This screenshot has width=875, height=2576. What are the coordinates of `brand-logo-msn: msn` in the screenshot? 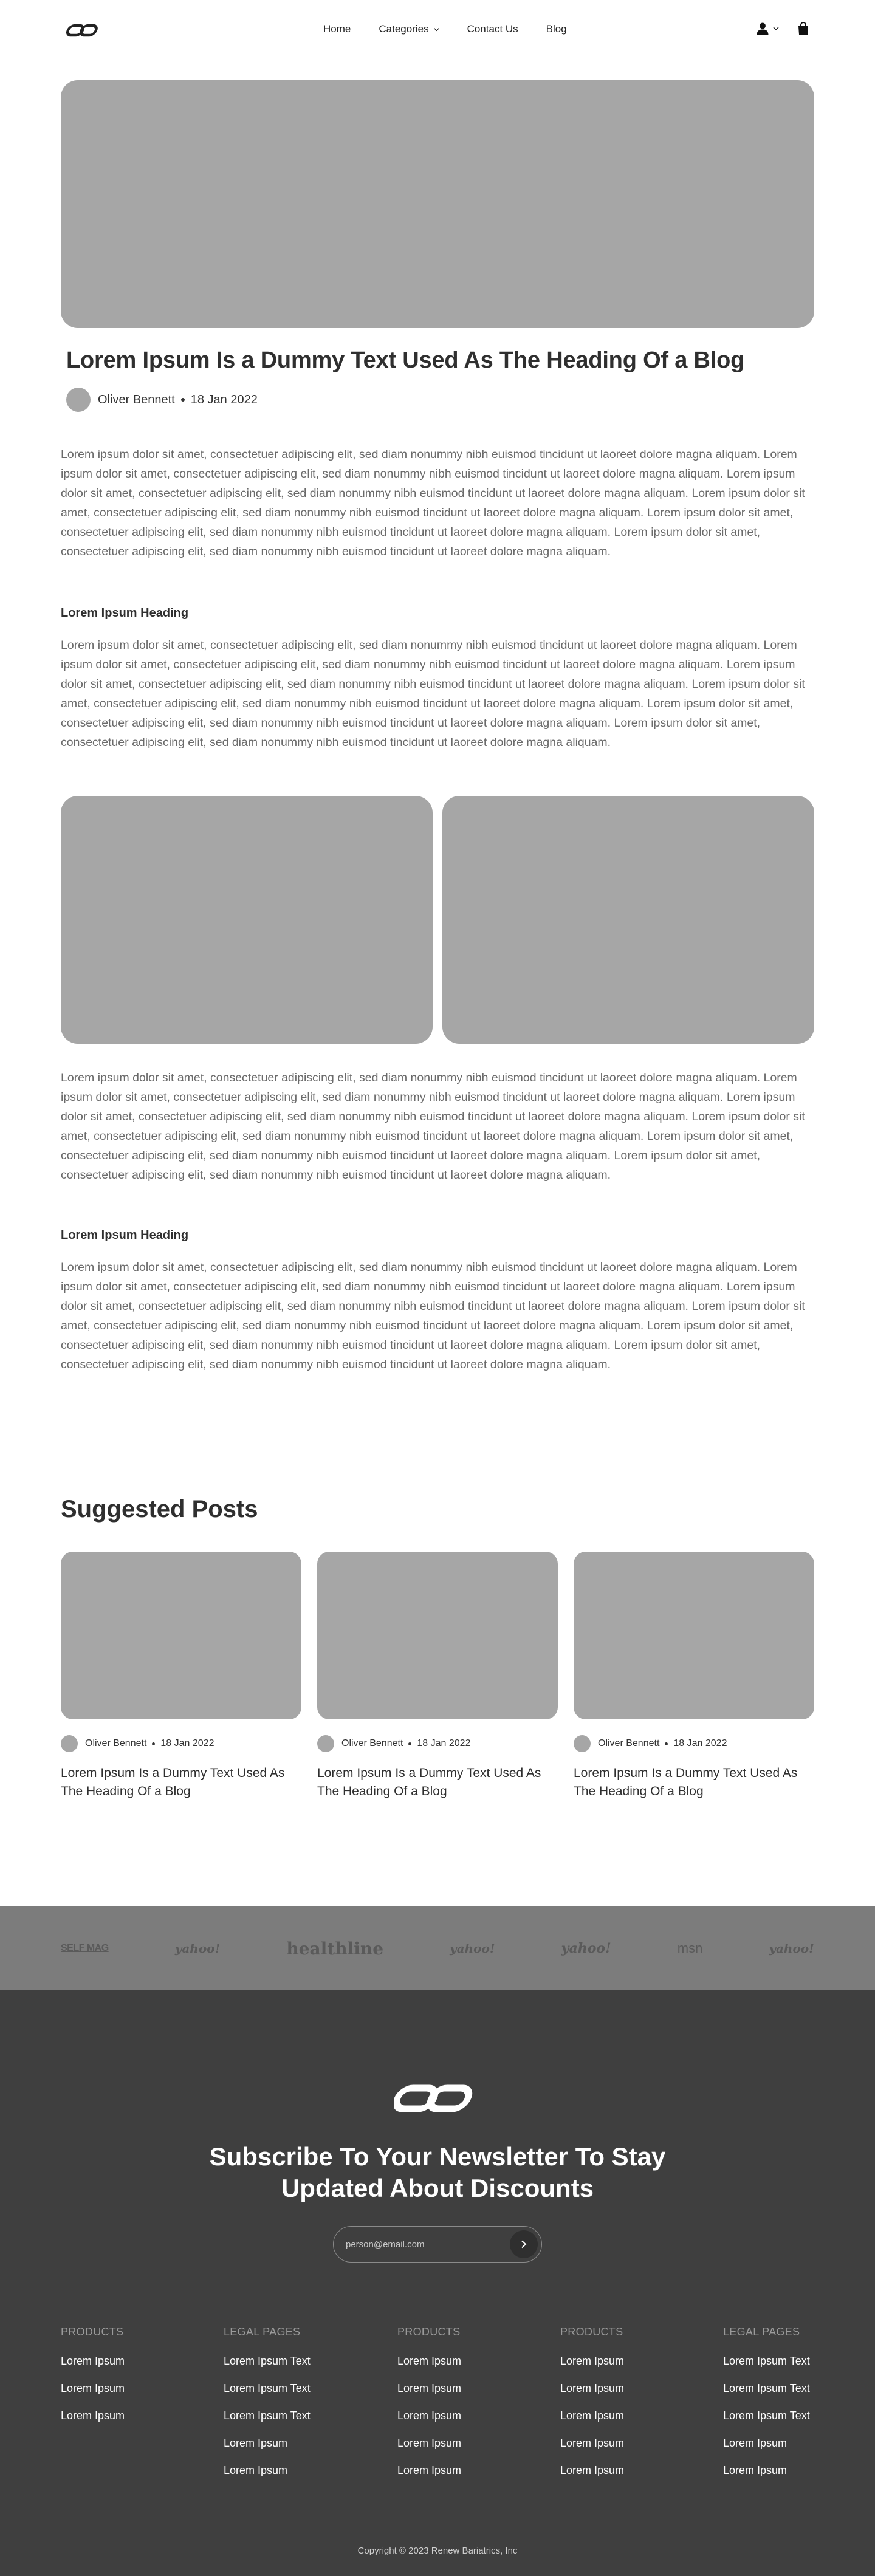 It's located at (690, 1948).